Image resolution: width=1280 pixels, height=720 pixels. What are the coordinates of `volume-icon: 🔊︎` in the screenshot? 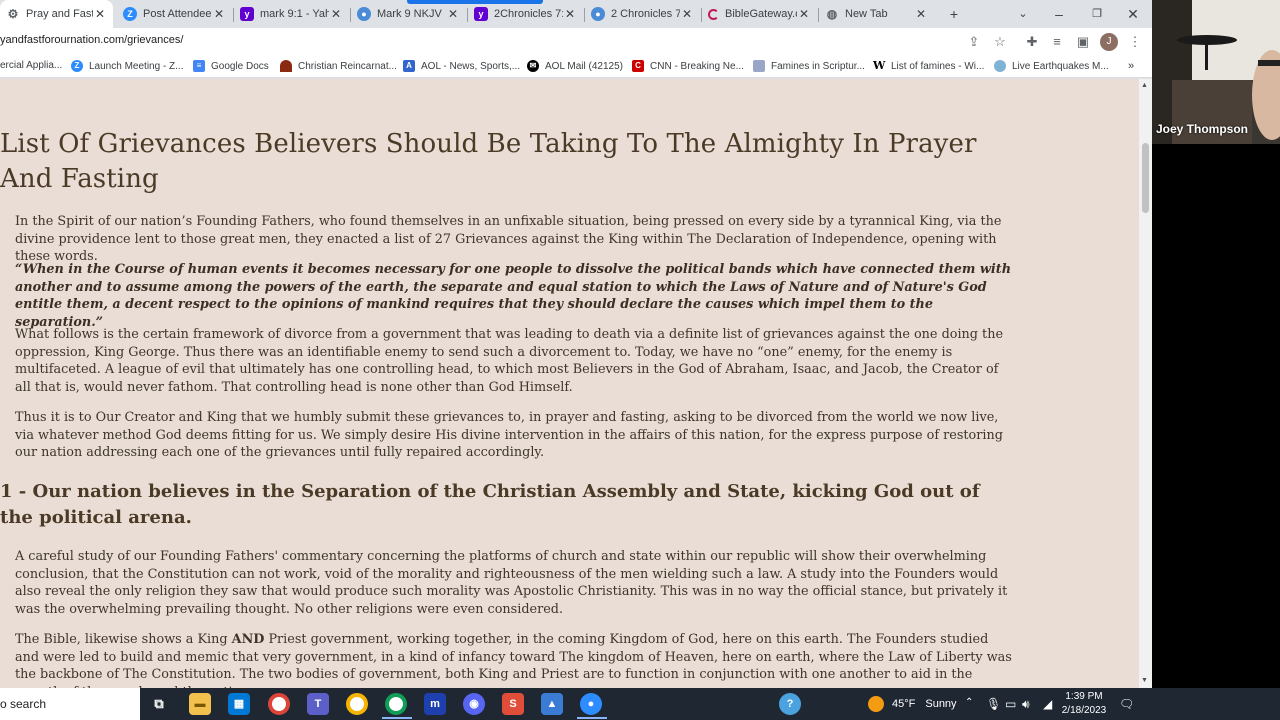 It's located at (1026, 704).